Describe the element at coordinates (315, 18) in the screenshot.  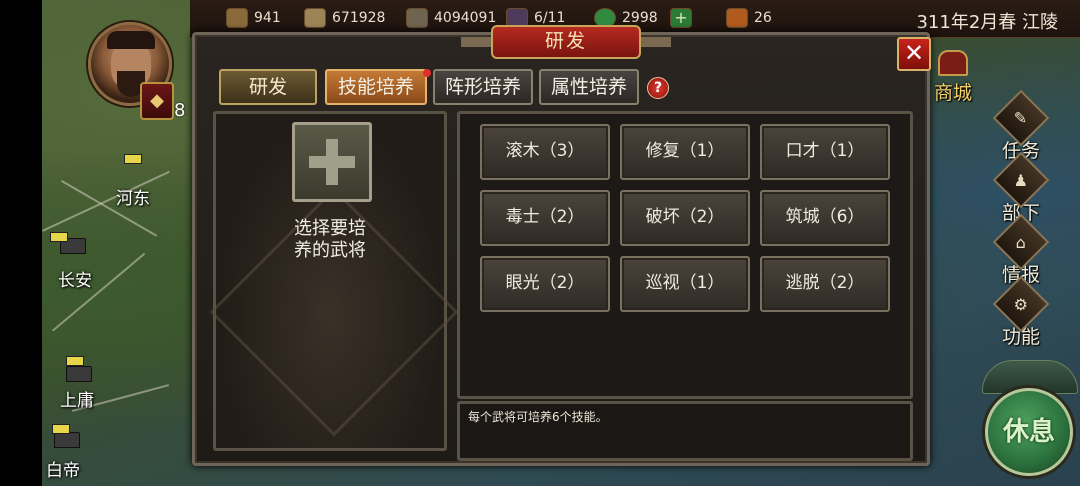
I see `food-icon` at that location.